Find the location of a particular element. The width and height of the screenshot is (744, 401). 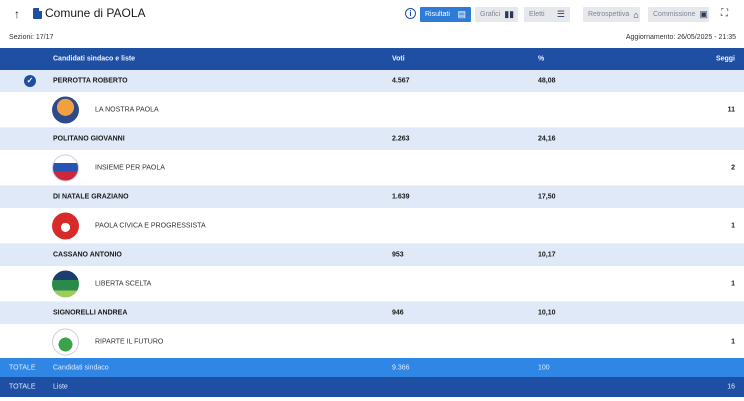

candidate-row: DI NATALE GRAZIANO 1.639 17,50 is located at coordinates (372, 197).